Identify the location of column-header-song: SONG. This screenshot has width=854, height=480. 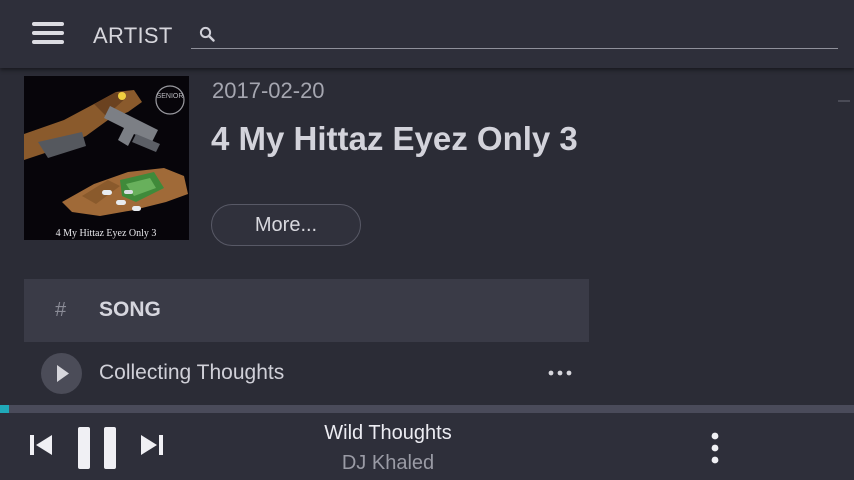
(130, 310).